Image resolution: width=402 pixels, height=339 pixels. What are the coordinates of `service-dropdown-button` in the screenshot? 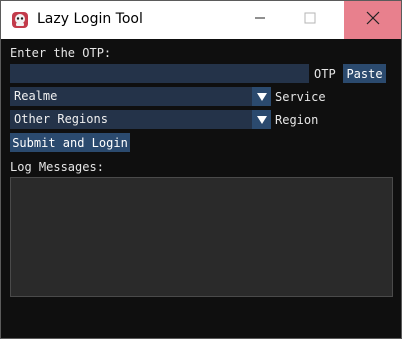 It's located at (261, 96).